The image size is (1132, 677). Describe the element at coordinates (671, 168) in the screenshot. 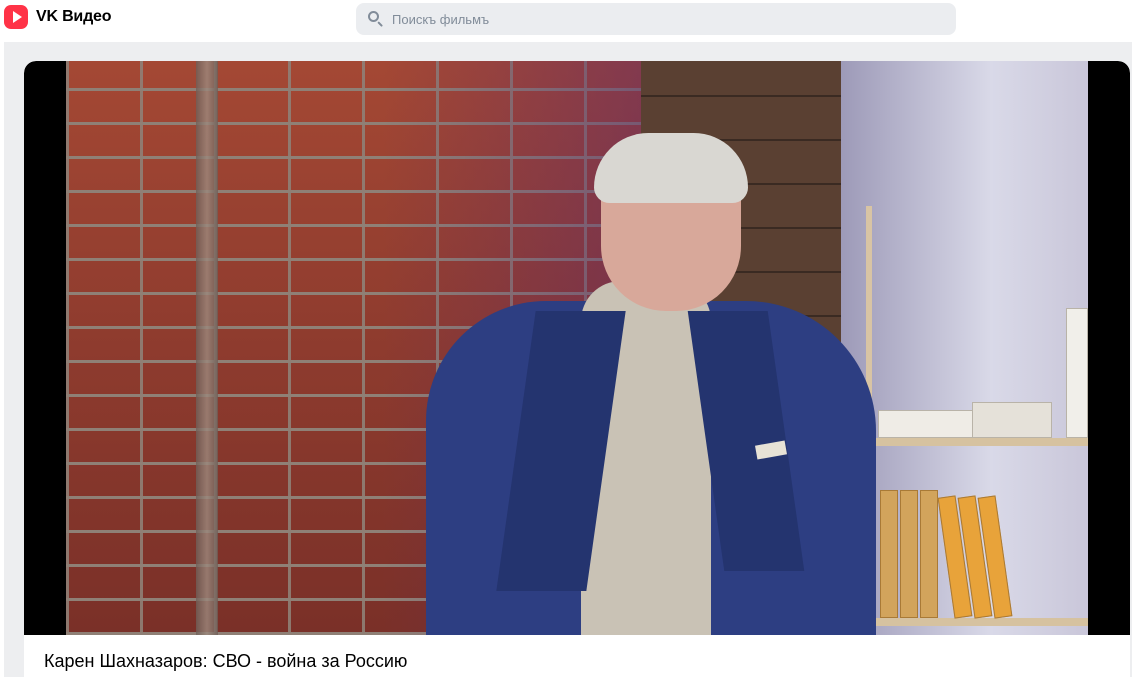

I see `hair` at that location.